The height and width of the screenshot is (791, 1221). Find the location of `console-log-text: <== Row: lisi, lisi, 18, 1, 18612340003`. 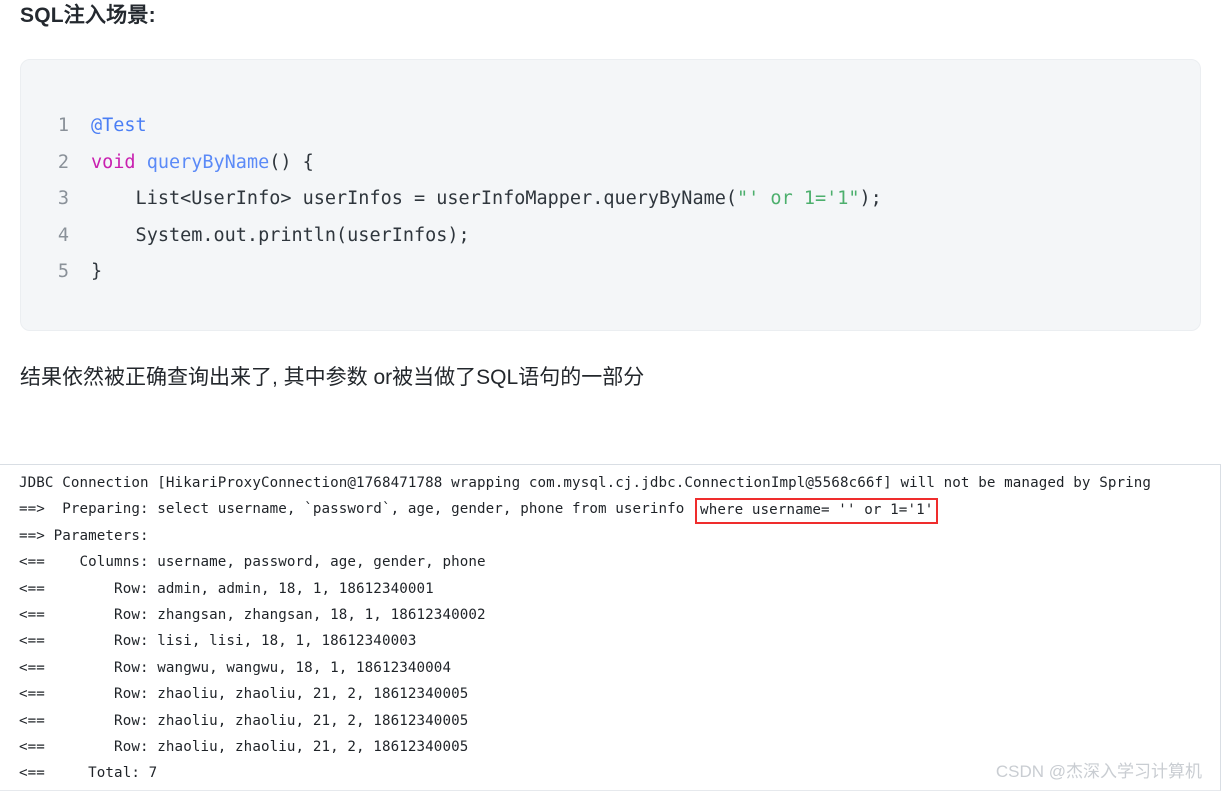

console-log-text: <== Row: lisi, lisi, 18, 1, 18612340003 is located at coordinates (218, 641).